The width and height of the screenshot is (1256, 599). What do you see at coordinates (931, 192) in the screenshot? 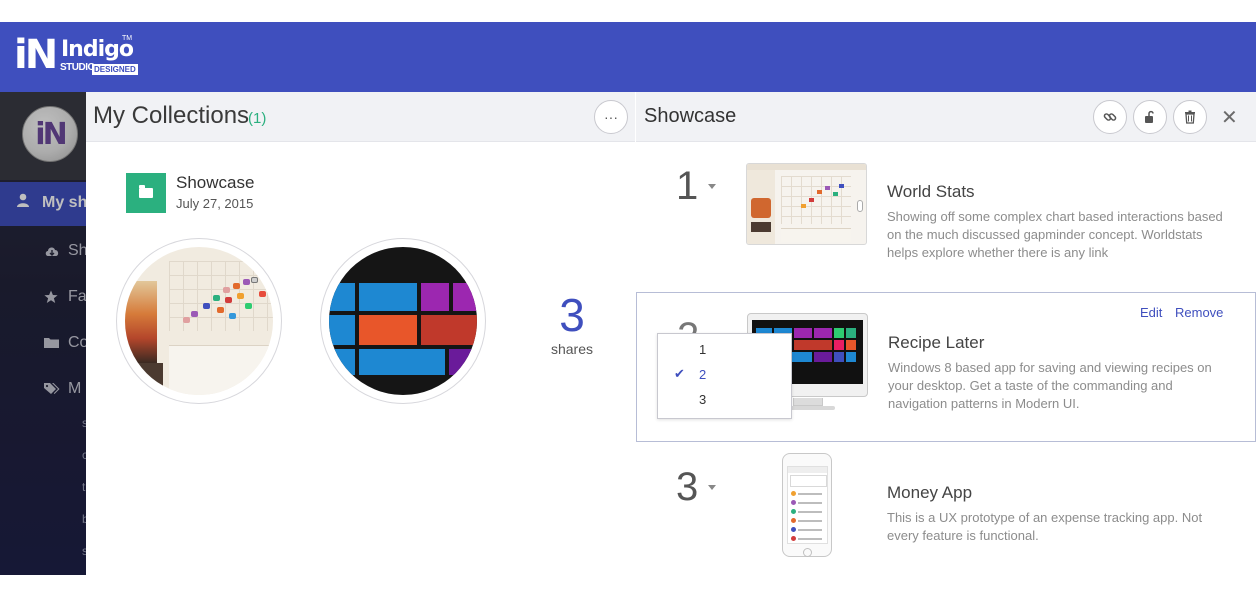
I see `item-title: World Stats` at bounding box center [931, 192].